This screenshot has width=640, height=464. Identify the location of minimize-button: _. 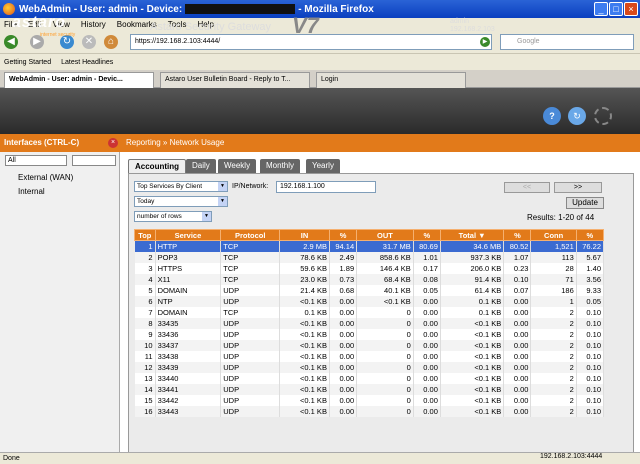
(601, 9).